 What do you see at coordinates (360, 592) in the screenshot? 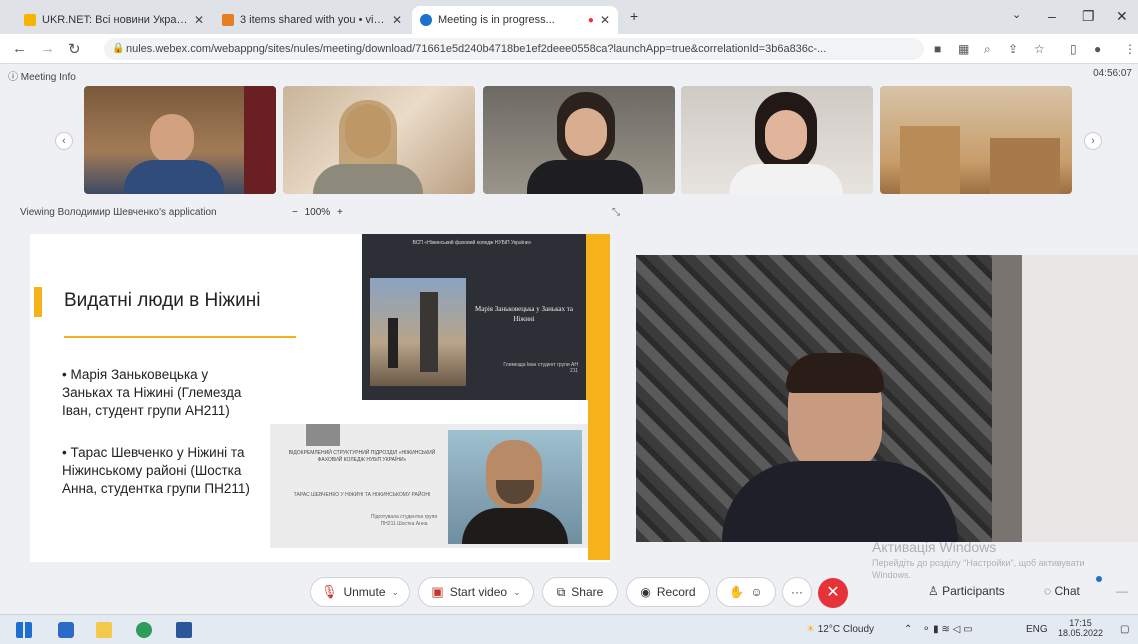
I see `unmute-button: 🎙 Unmute ⌄` at bounding box center [360, 592].